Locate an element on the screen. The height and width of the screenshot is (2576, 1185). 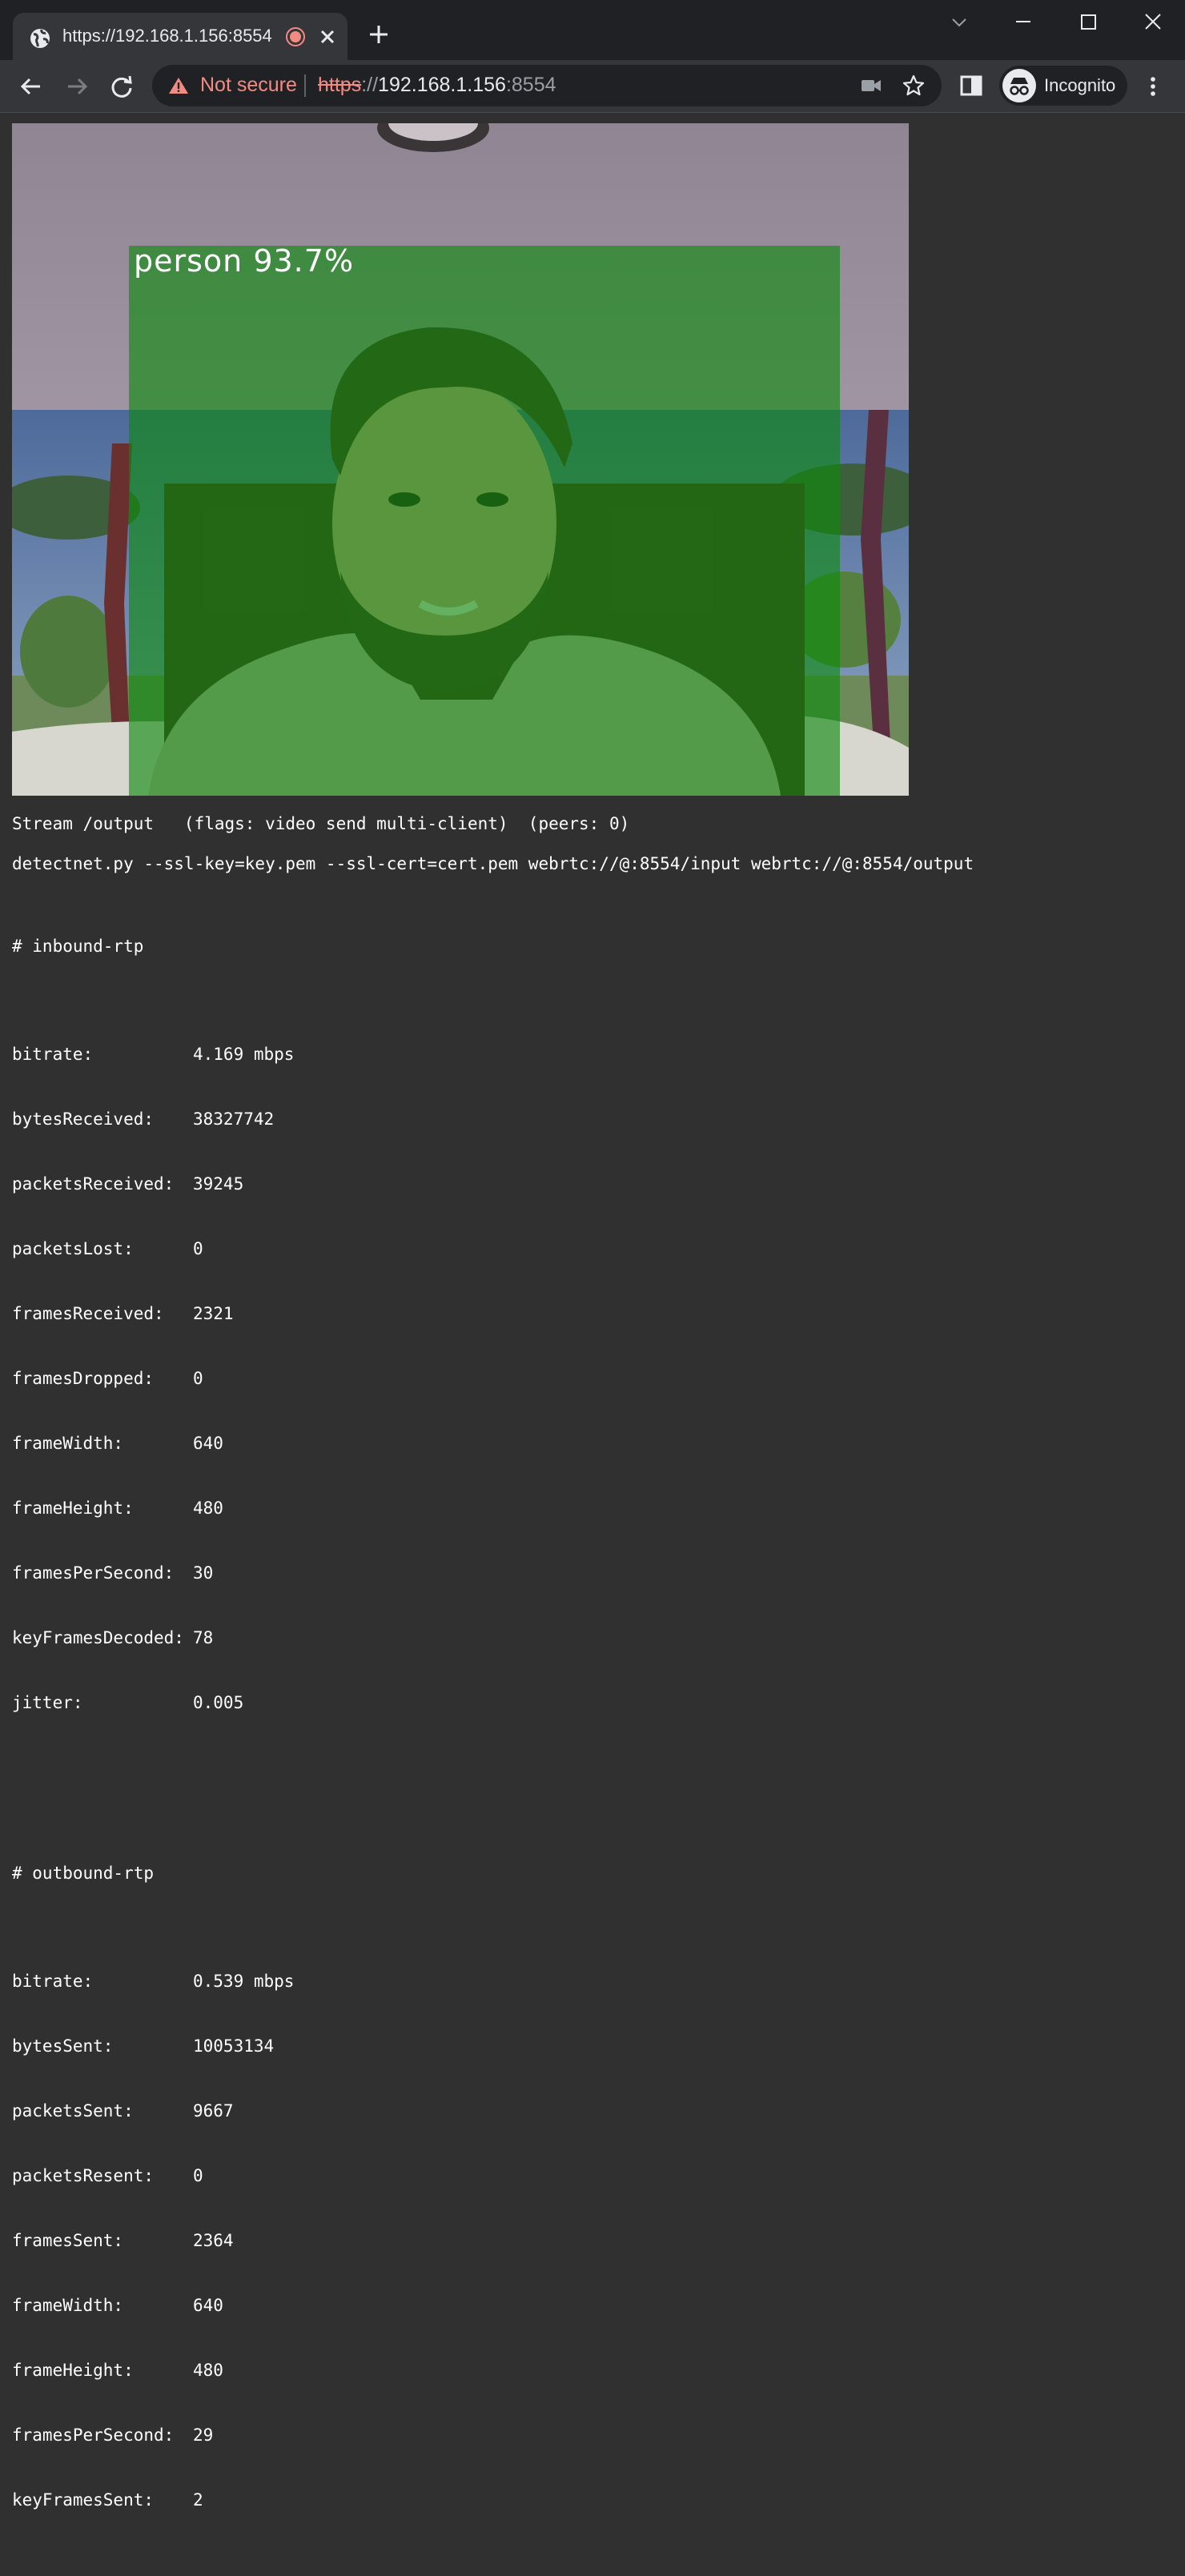
incognito-profile-button: Incognito is located at coordinates (1063, 86).